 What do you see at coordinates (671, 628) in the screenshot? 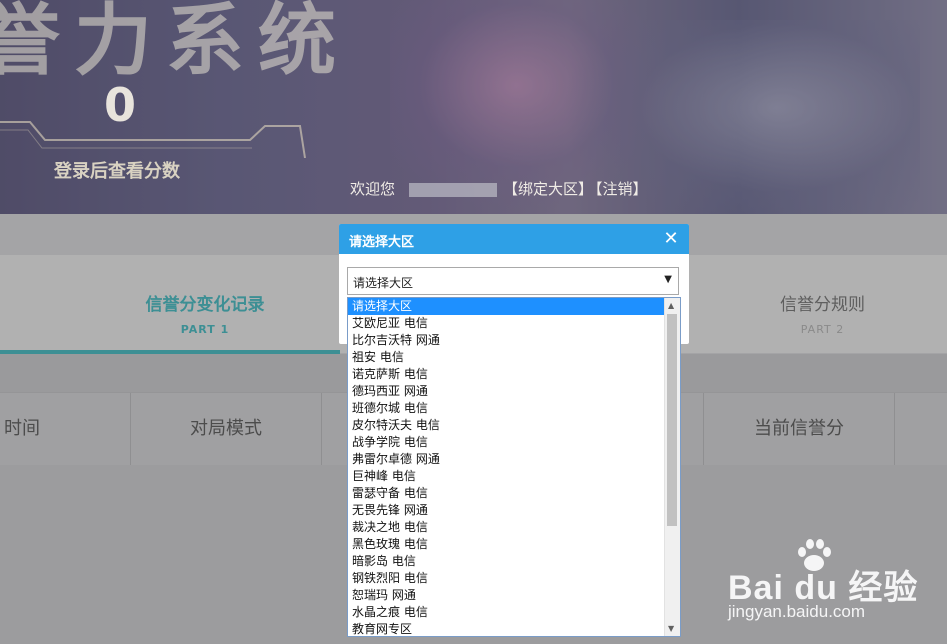
I see `scroll-down-arrow-icon: ▼` at bounding box center [671, 628].